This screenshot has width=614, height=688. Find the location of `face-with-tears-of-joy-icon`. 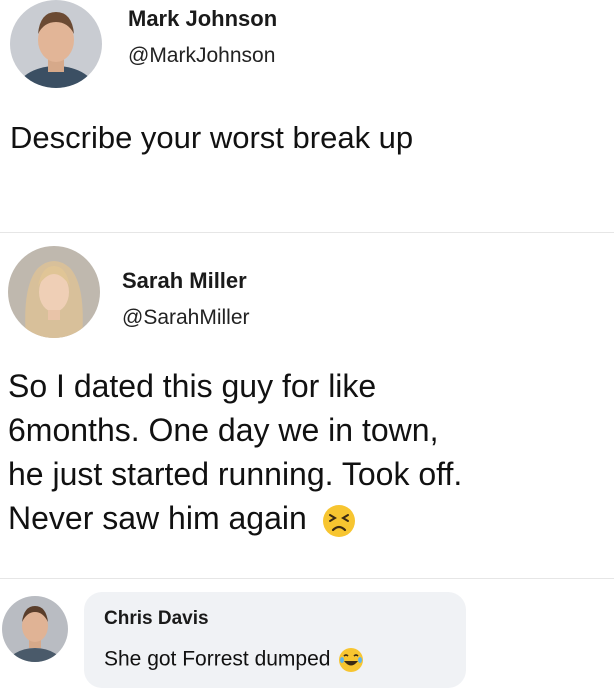

face-with-tears-of-joy-icon is located at coordinates (351, 660).